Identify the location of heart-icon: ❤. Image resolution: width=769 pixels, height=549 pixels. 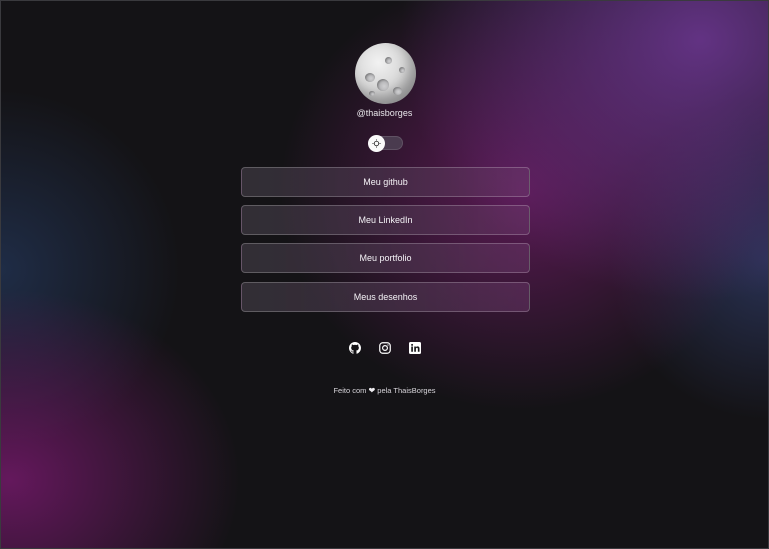
(372, 390).